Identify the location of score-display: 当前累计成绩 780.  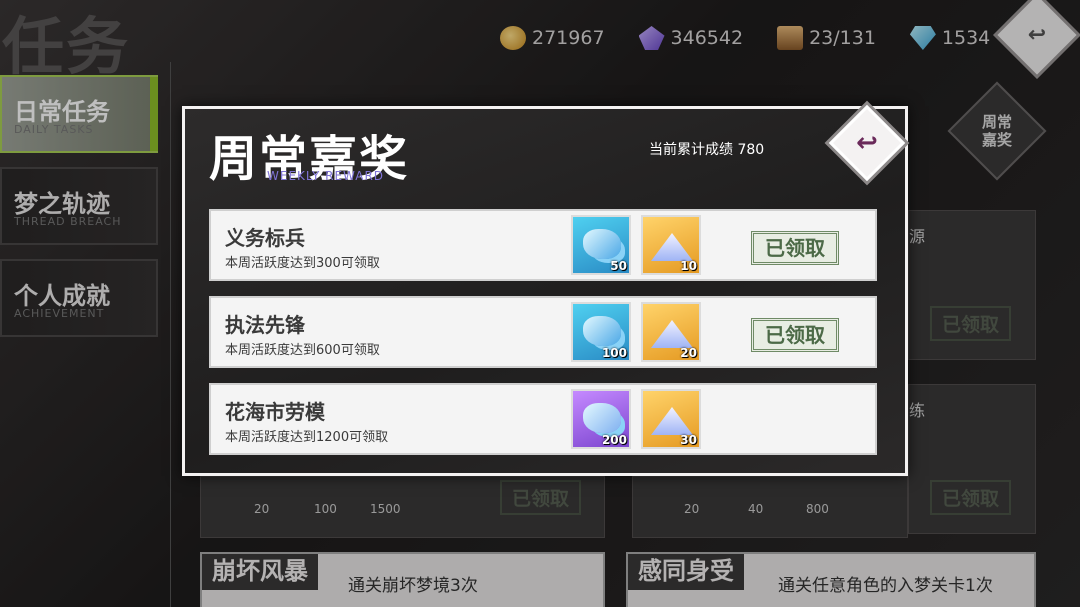
(706, 149).